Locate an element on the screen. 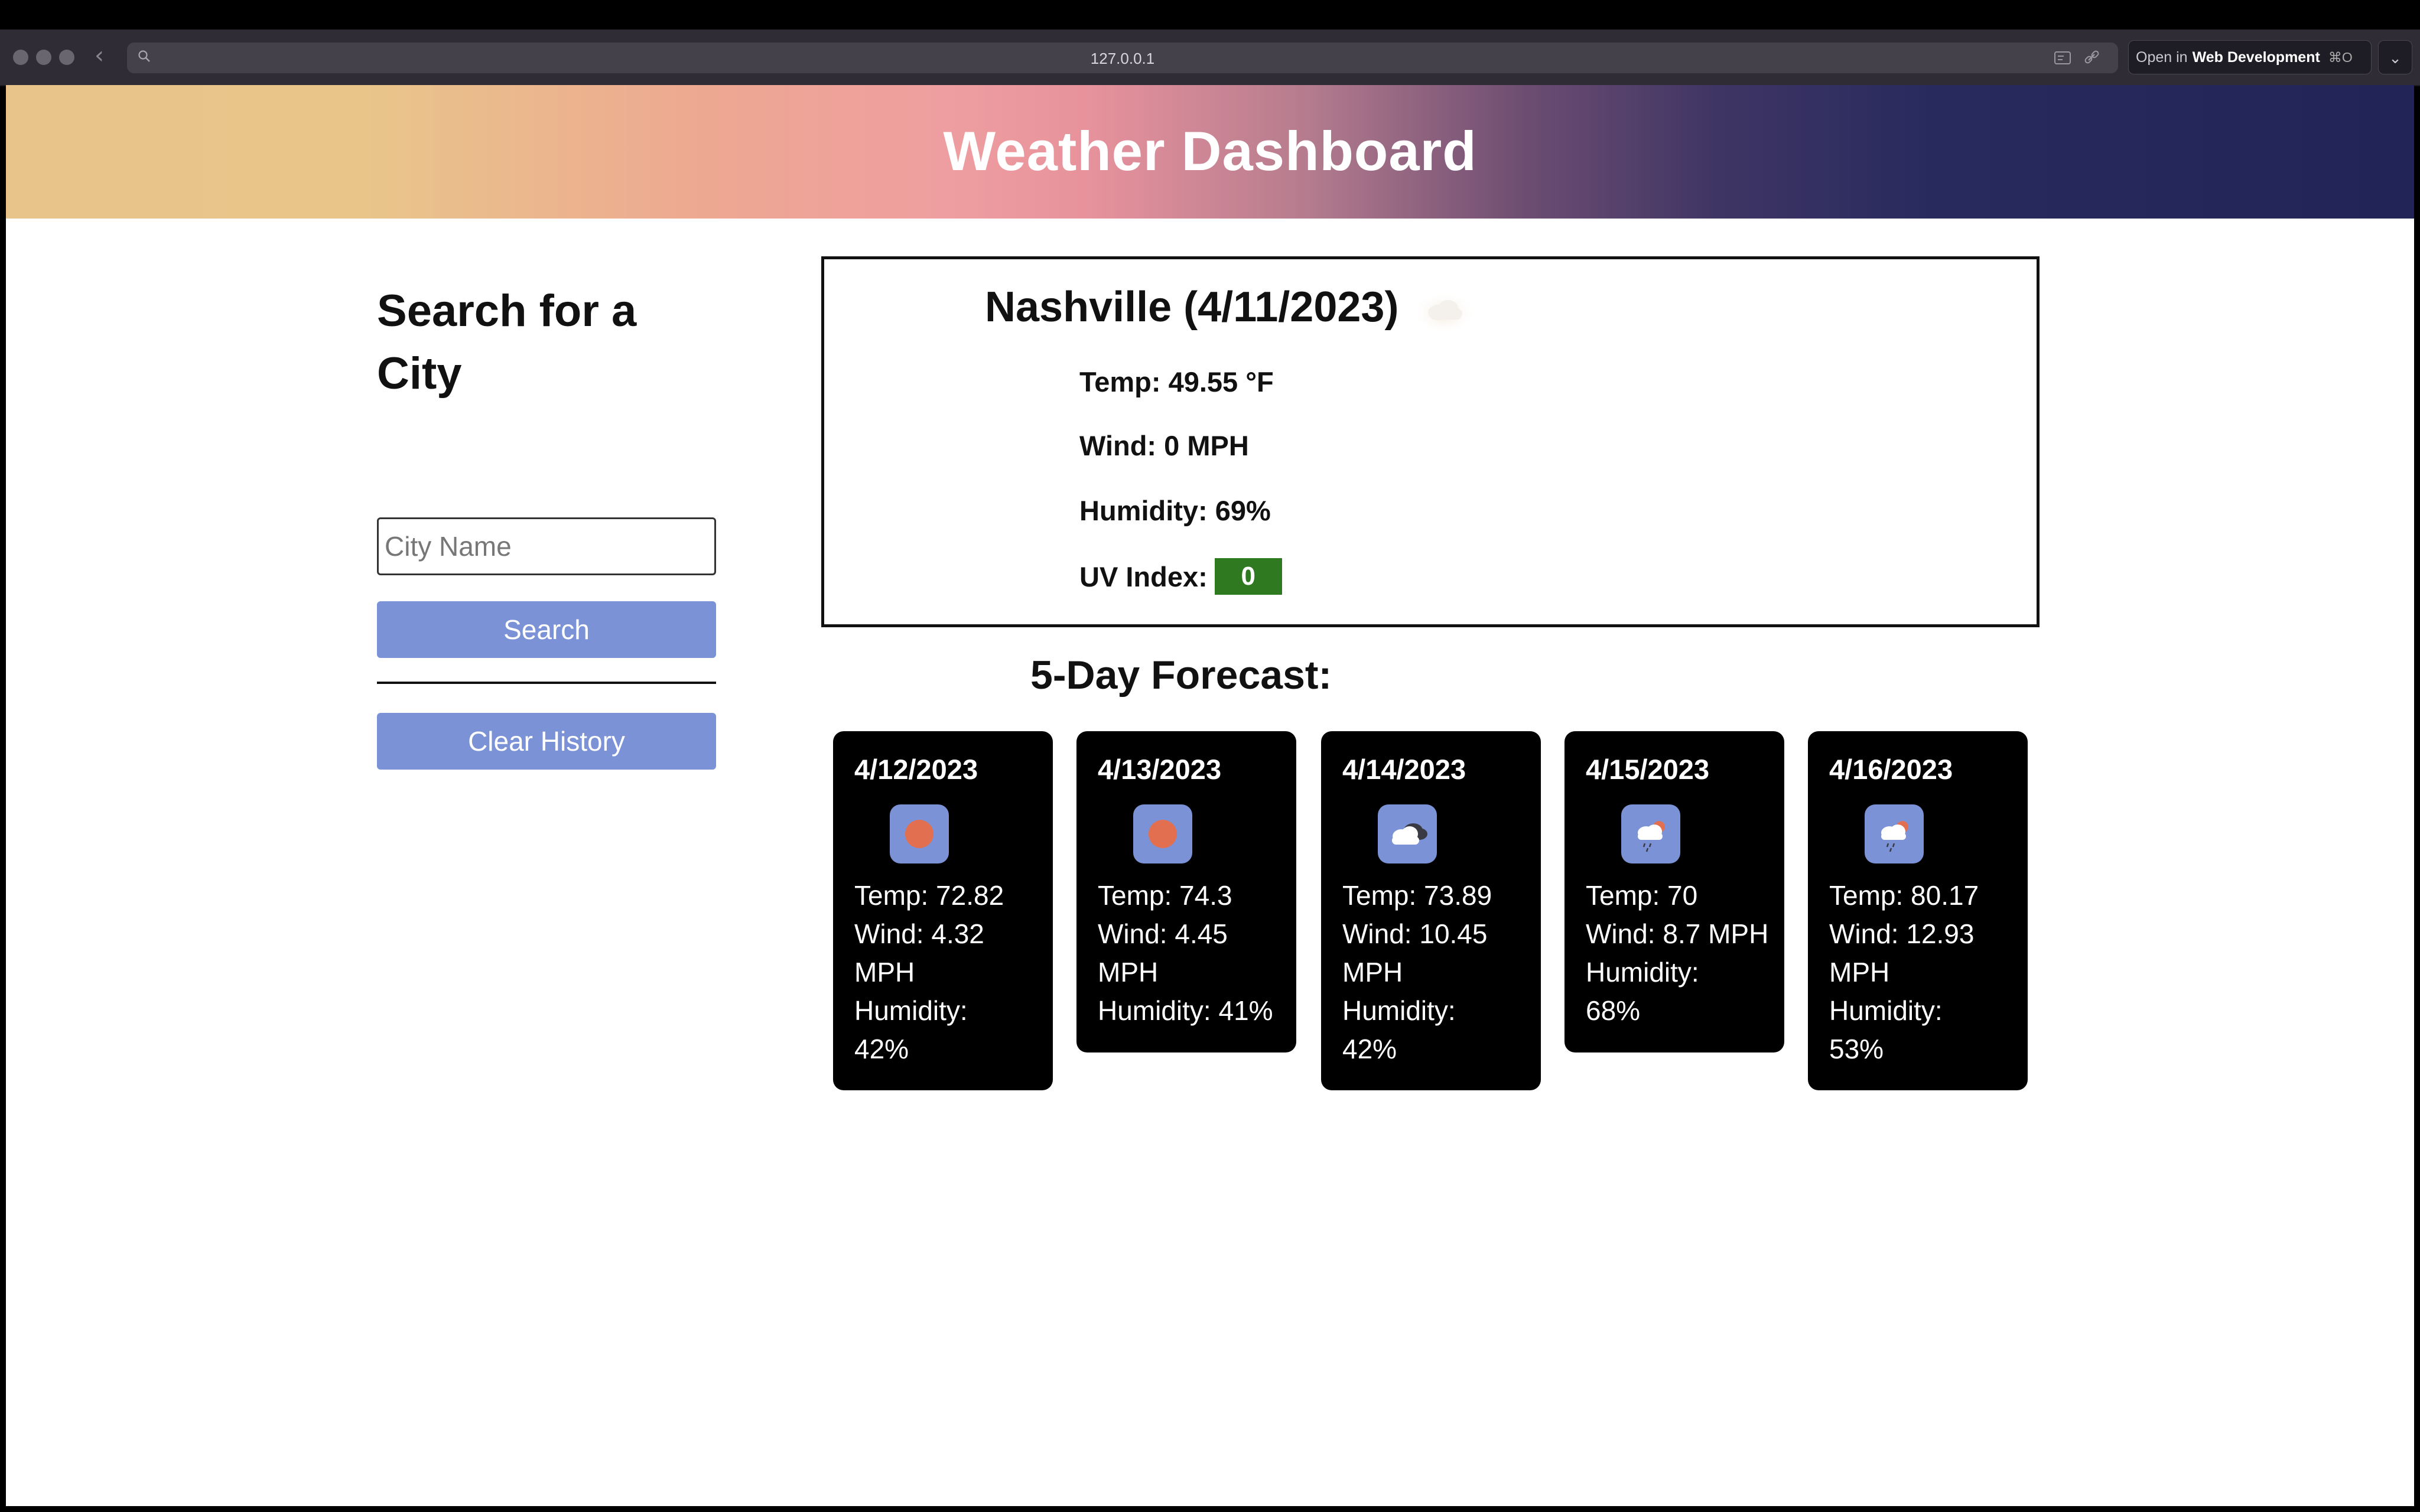  open-in-button: Open in Web Development ⌘O is located at coordinates (2250, 57).